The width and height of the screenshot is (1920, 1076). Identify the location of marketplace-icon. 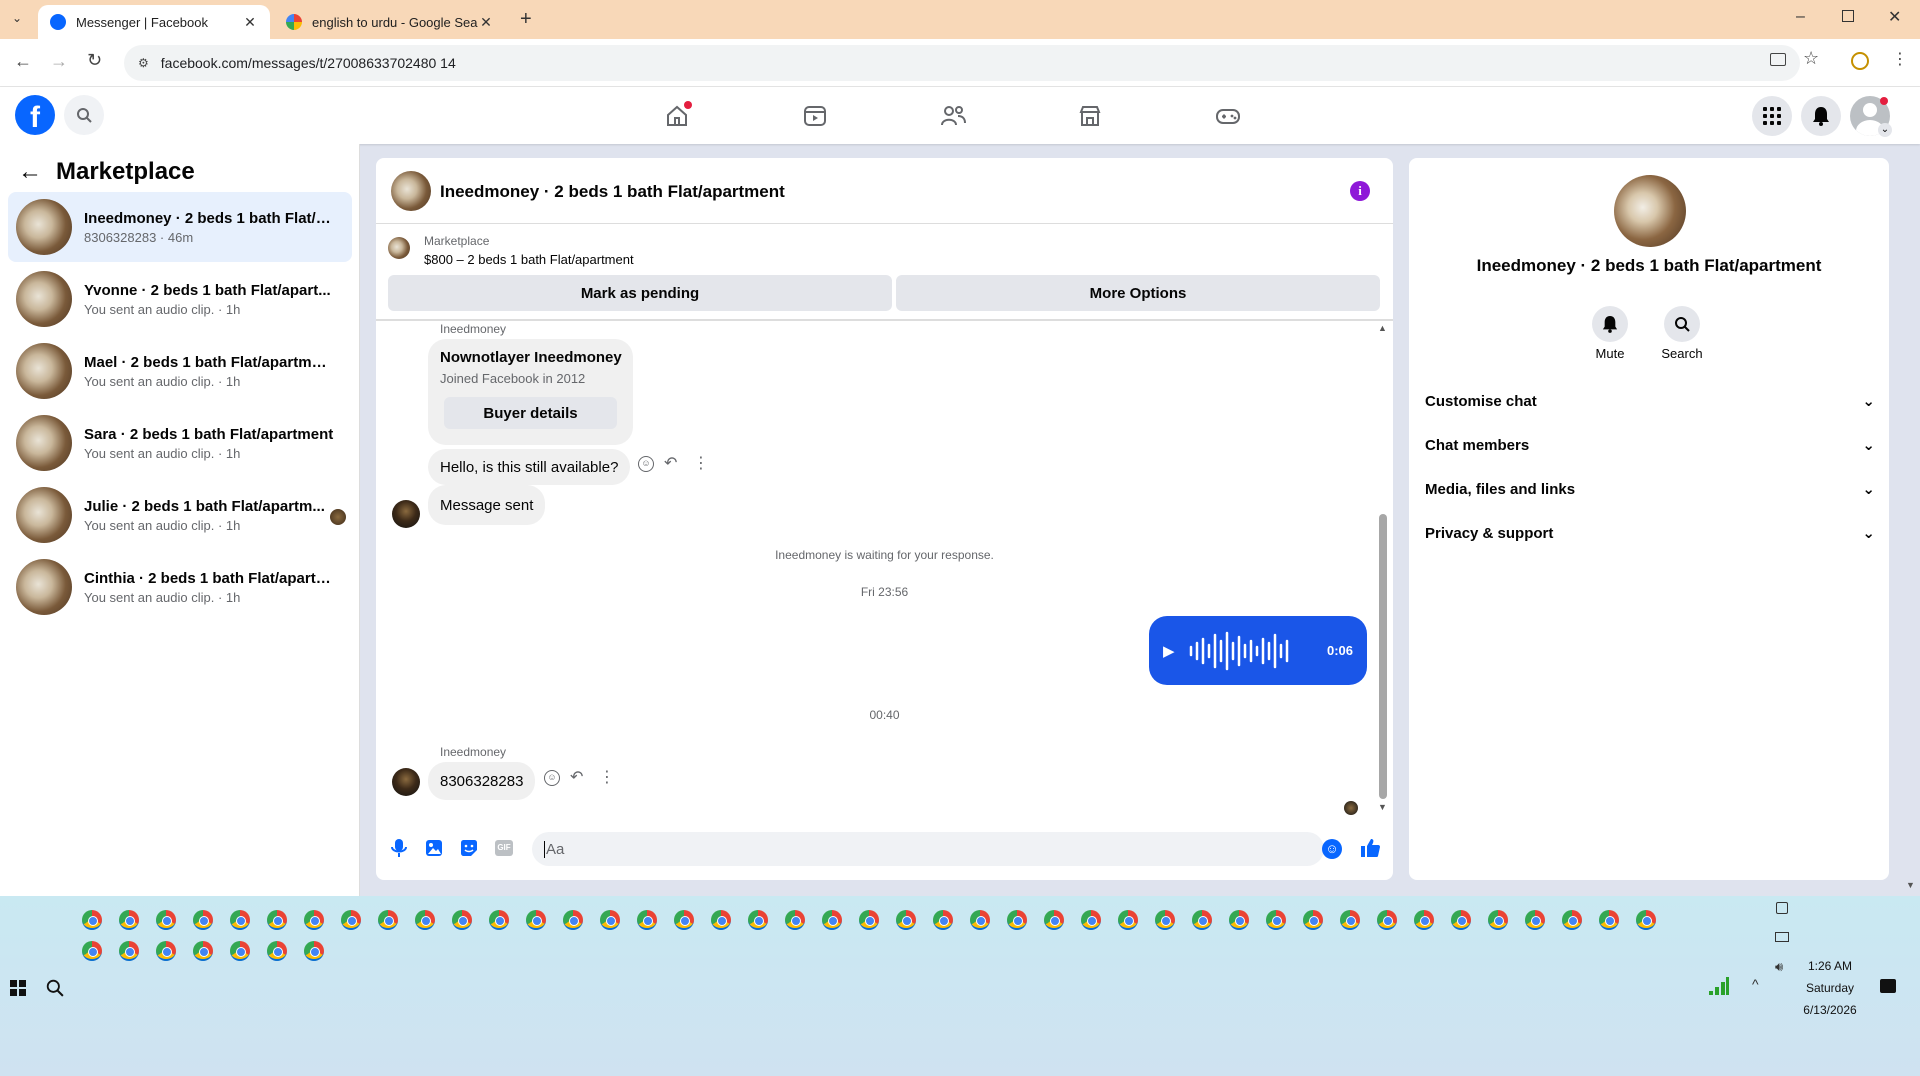
(1090, 116).